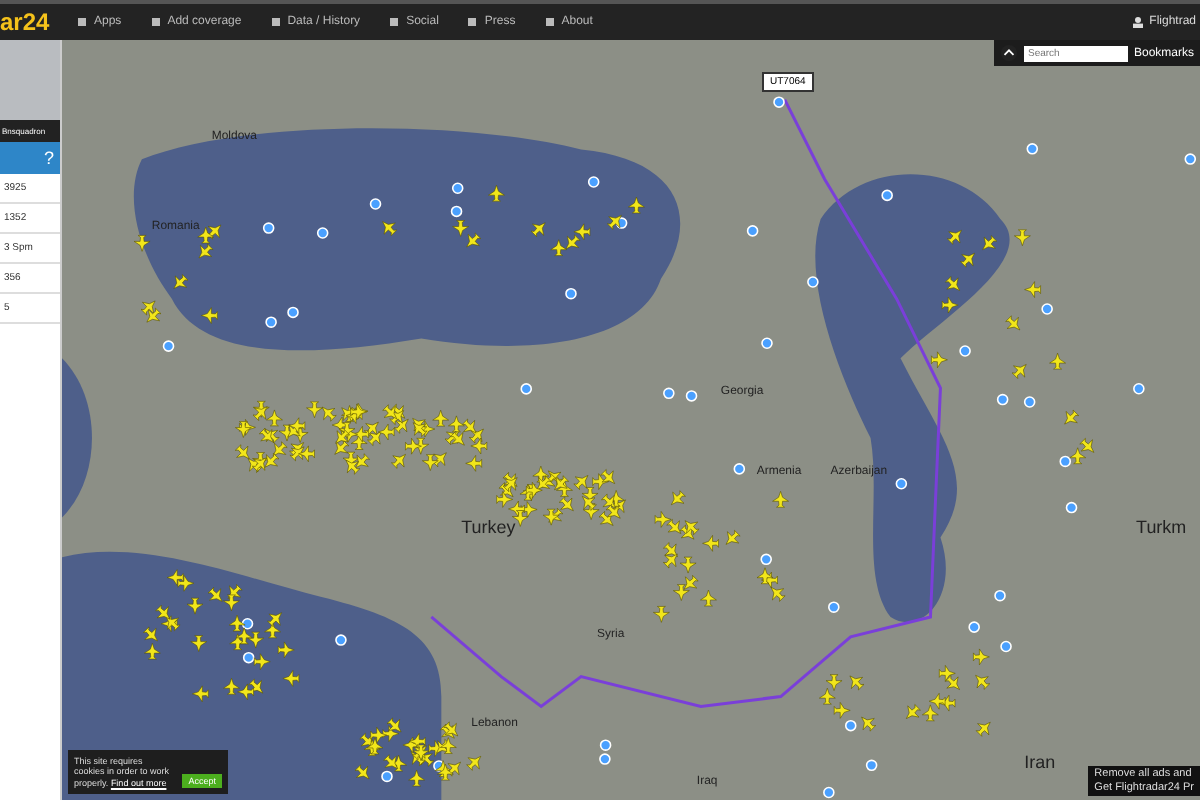 Image resolution: width=1200 pixels, height=800 pixels. Describe the element at coordinates (30, 80) in the screenshot. I see `photo-placeholder` at that location.